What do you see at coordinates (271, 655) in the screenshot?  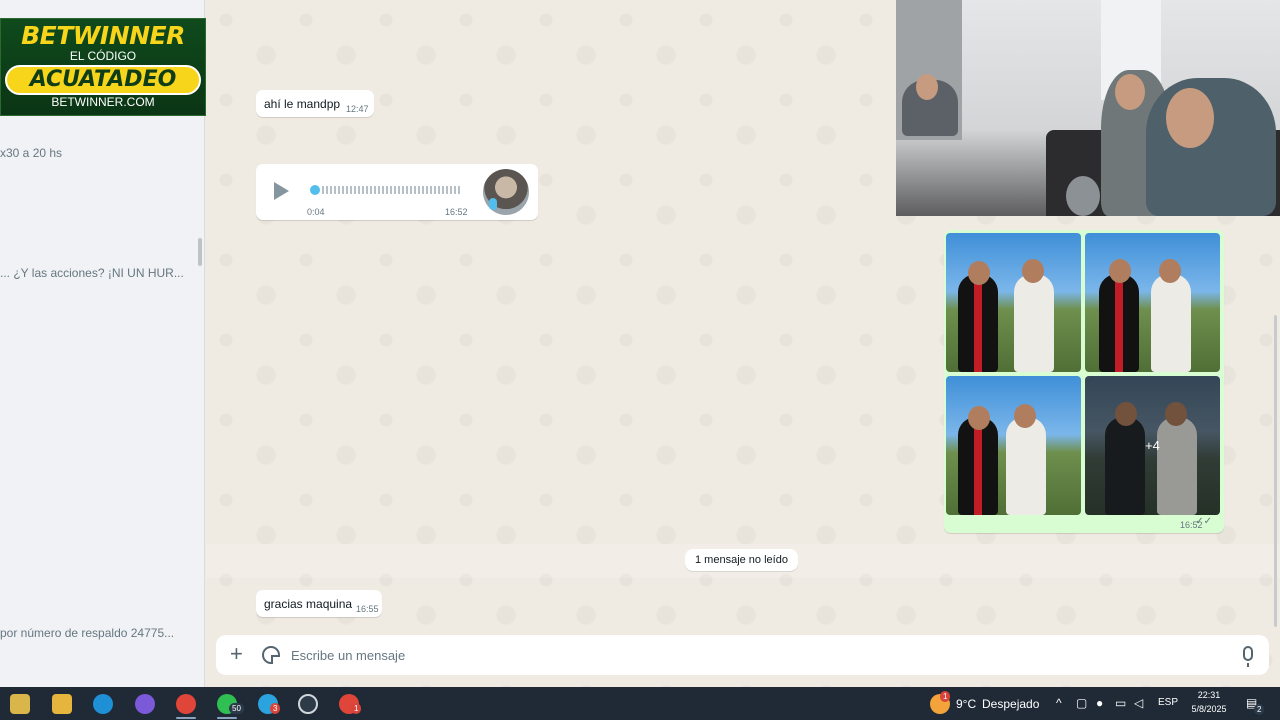 I see `sticker-icon` at bounding box center [271, 655].